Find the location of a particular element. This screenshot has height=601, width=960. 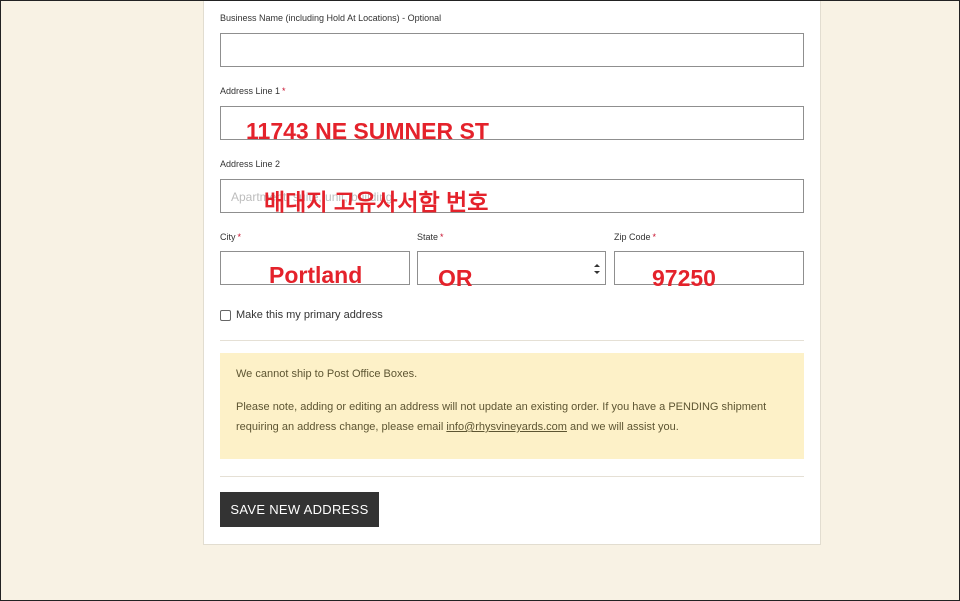

zip-label-text: Zip Code is located at coordinates (632, 237).